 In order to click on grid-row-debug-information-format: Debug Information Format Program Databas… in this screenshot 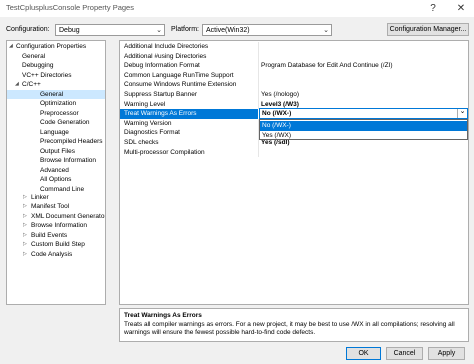, I will do `click(294, 66)`.